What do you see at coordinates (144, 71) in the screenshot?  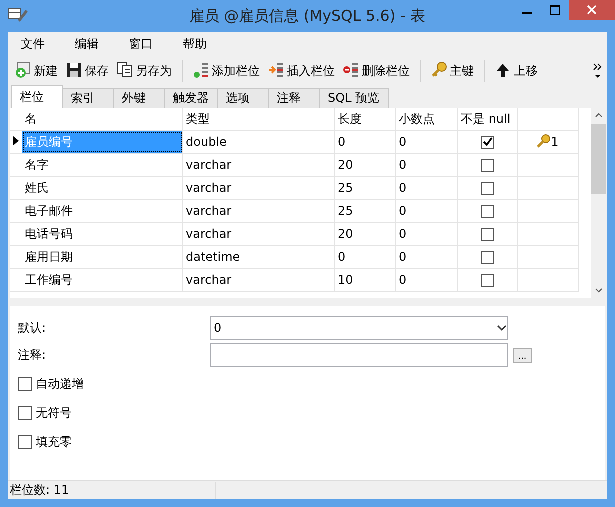 I see `toolbar-button: 另存为` at bounding box center [144, 71].